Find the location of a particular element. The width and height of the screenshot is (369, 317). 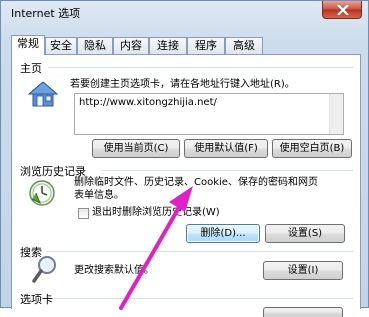

close-button is located at coordinates (342, 10).